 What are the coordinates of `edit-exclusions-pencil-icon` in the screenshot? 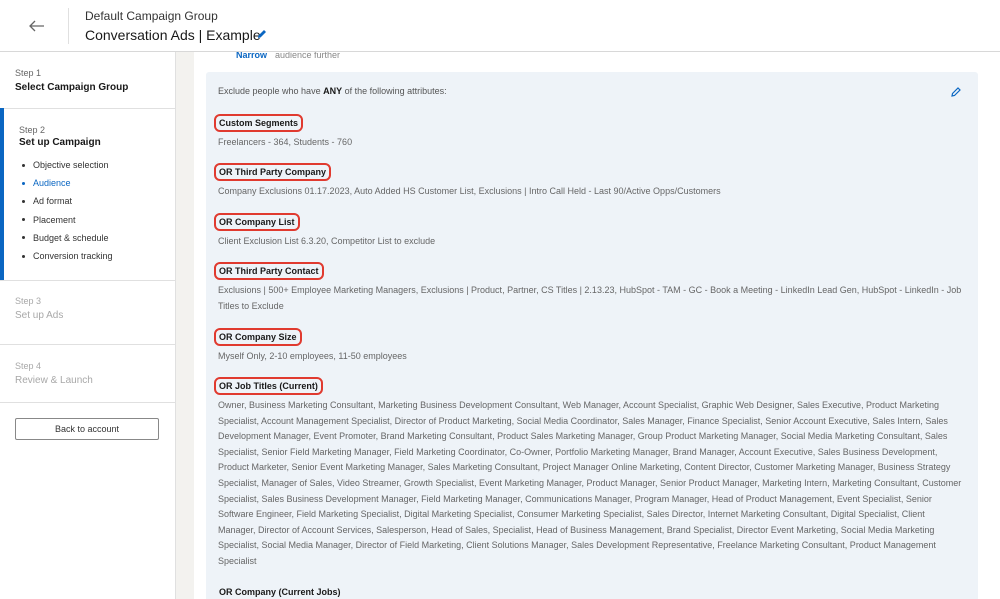 It's located at (956, 91).